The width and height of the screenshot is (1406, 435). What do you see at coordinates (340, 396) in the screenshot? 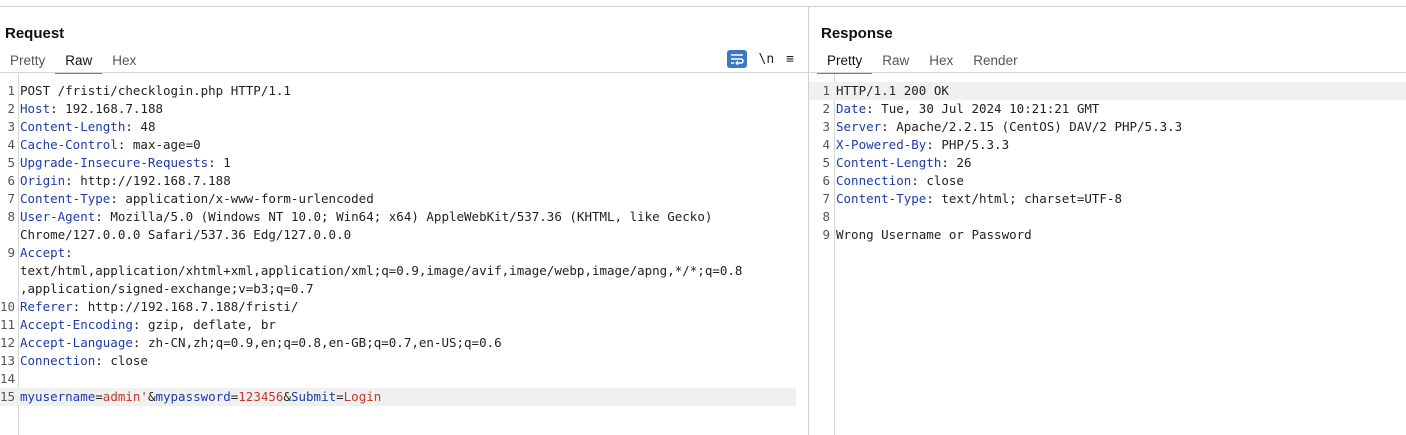
I see `param-equals: =` at bounding box center [340, 396].